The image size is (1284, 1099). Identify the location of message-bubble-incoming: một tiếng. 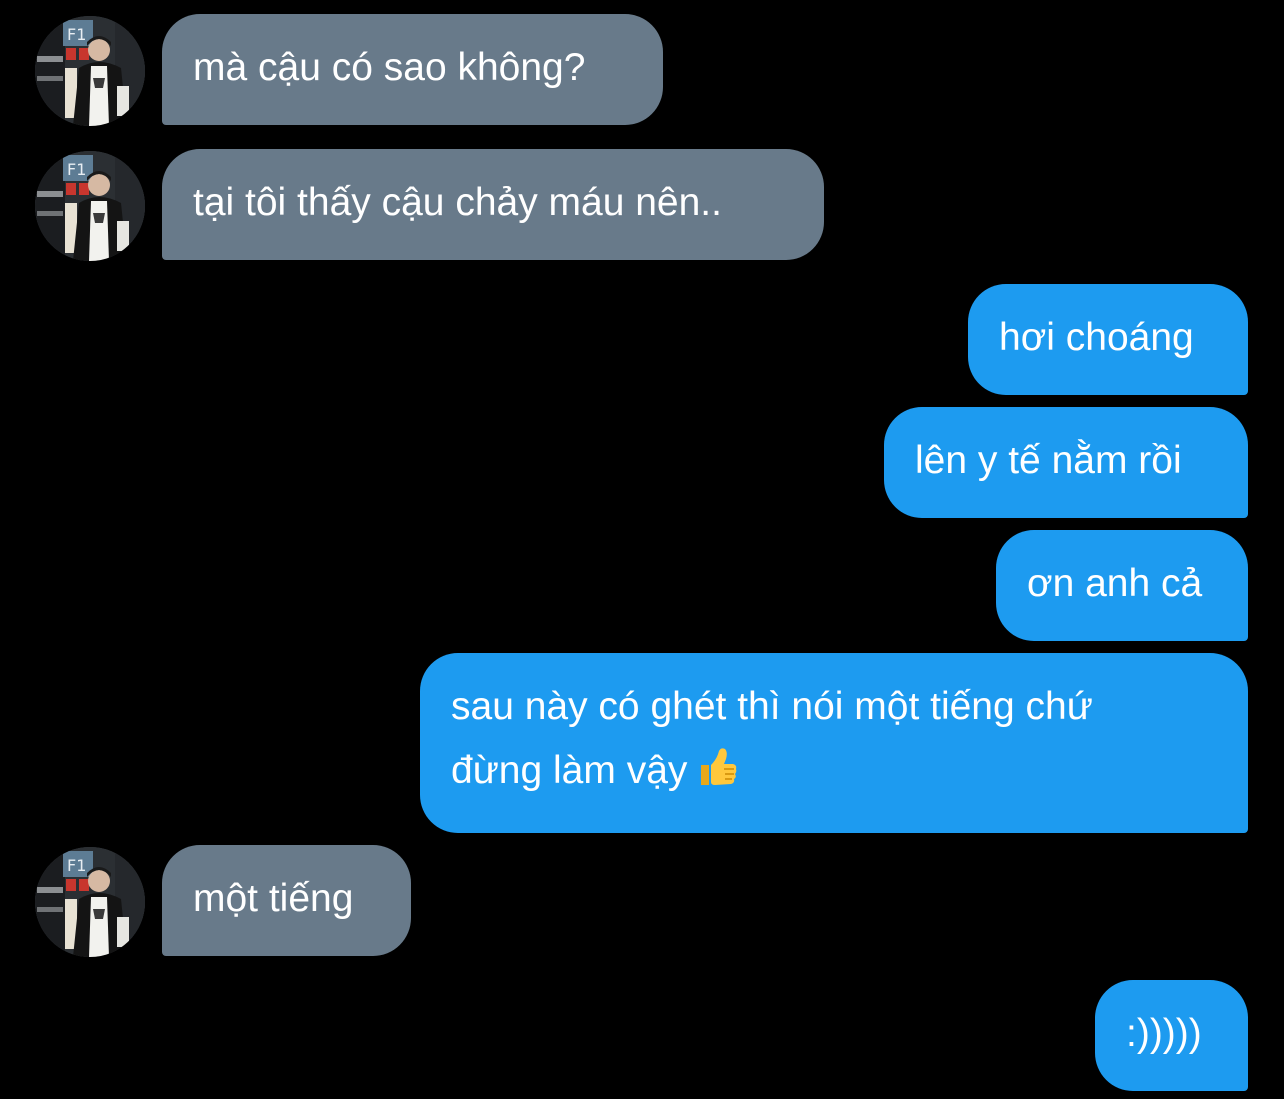
(286, 900).